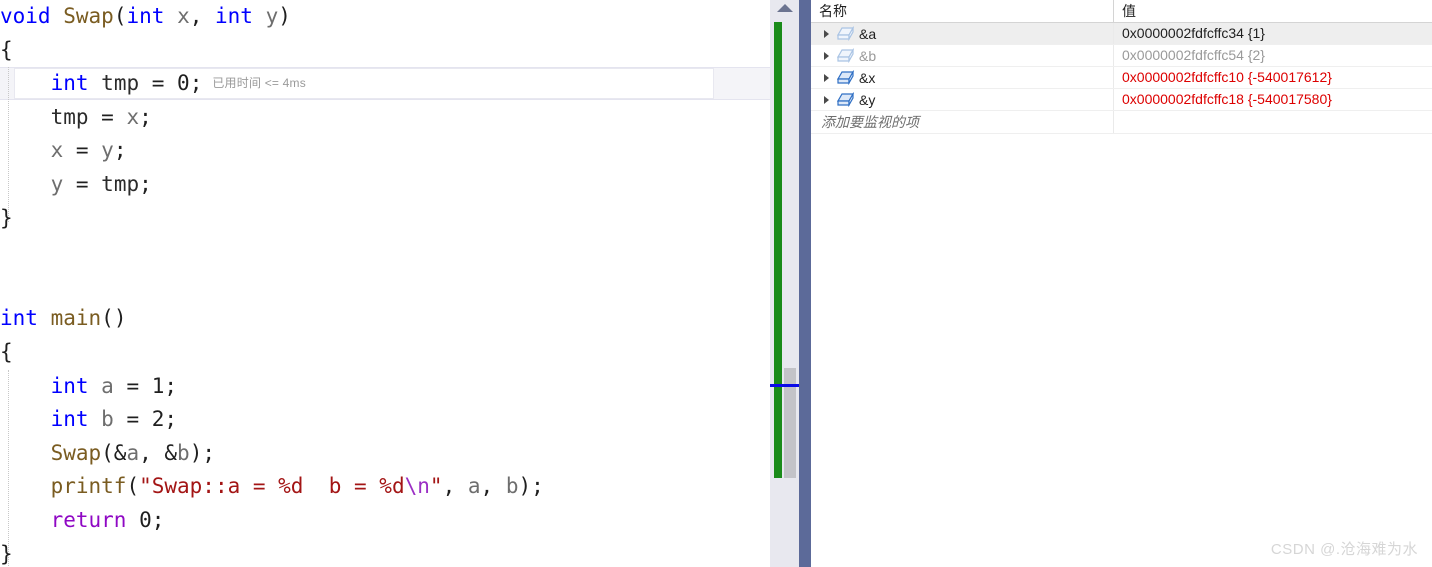 The width and height of the screenshot is (1432, 567). I want to click on code-token: 1, so click(158, 385).